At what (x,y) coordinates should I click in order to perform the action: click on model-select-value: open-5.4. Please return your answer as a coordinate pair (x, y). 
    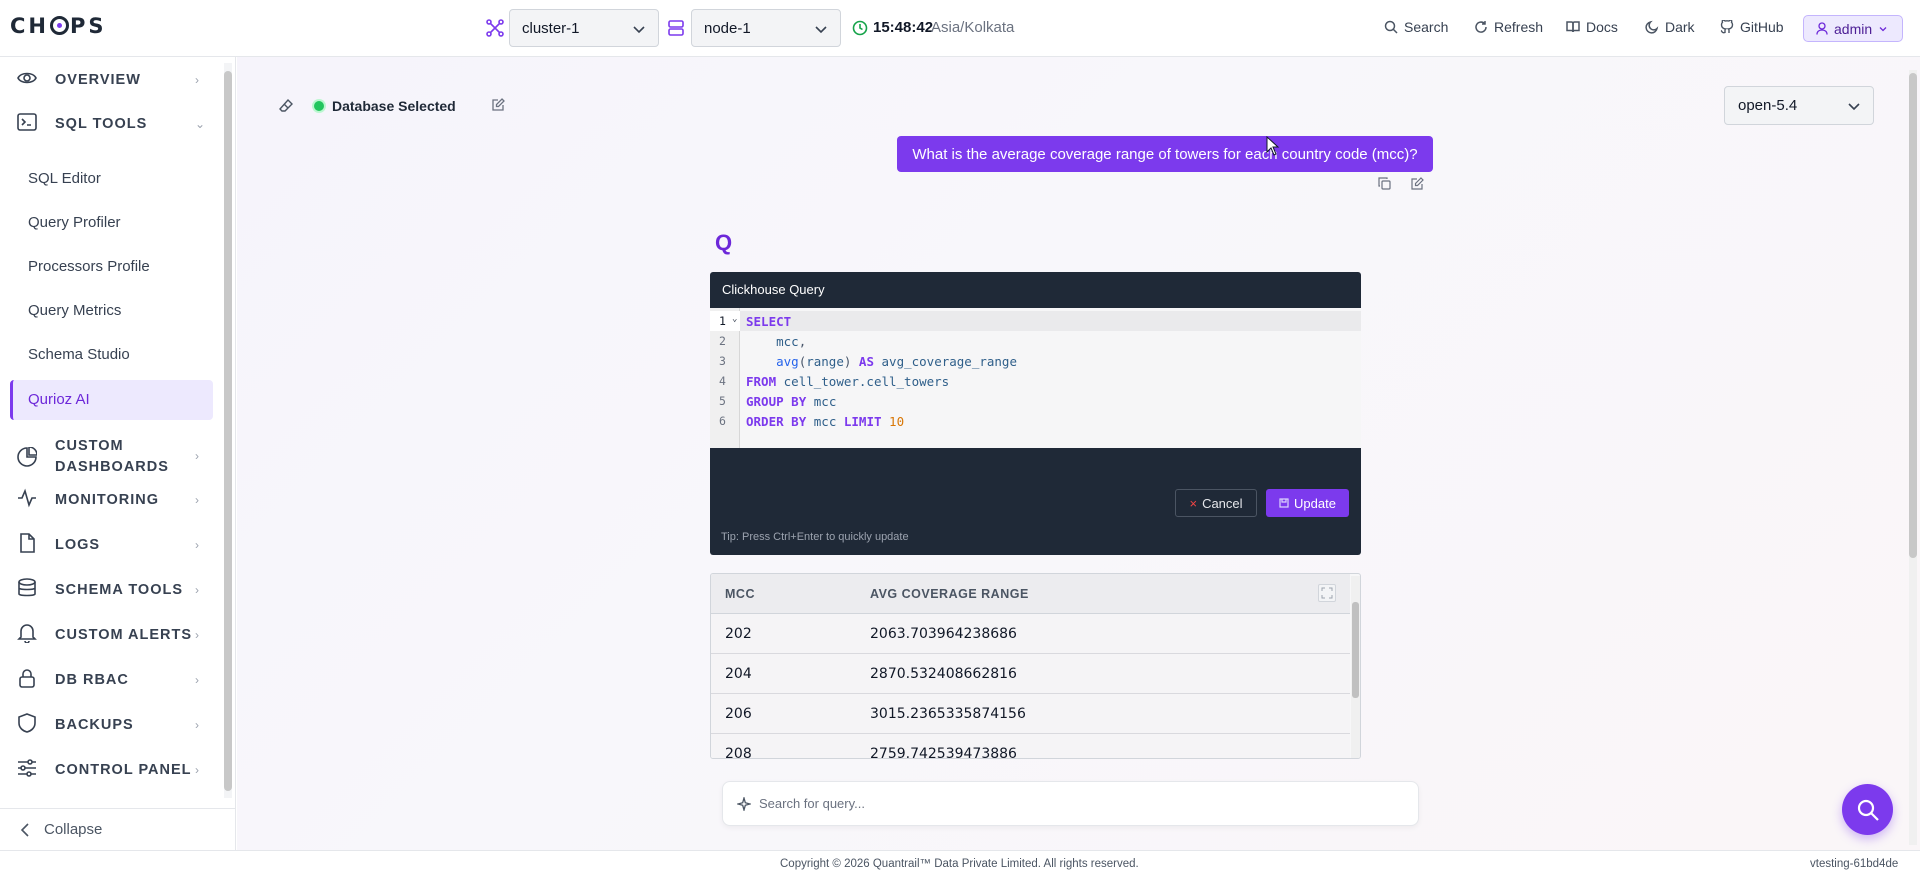
    Looking at the image, I should click on (1768, 105).